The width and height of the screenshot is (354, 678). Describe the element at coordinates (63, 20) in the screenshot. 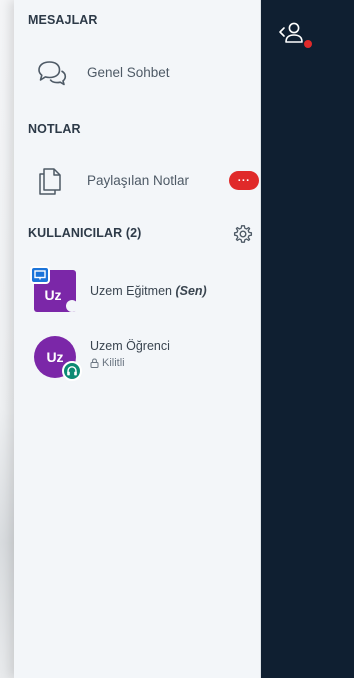

I see `section-title-messages: MESAJLAR` at that location.